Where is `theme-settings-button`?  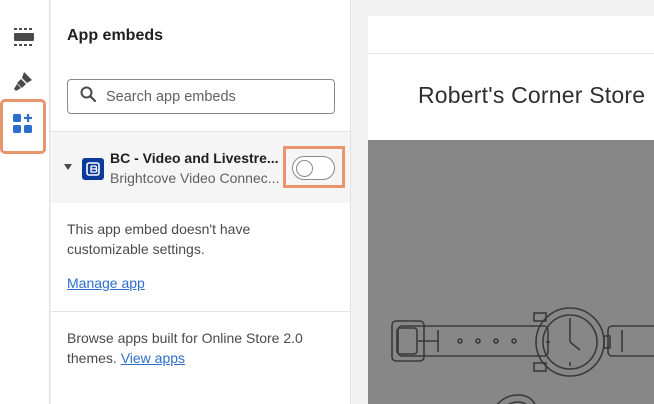
theme-settings-button is located at coordinates (24, 83).